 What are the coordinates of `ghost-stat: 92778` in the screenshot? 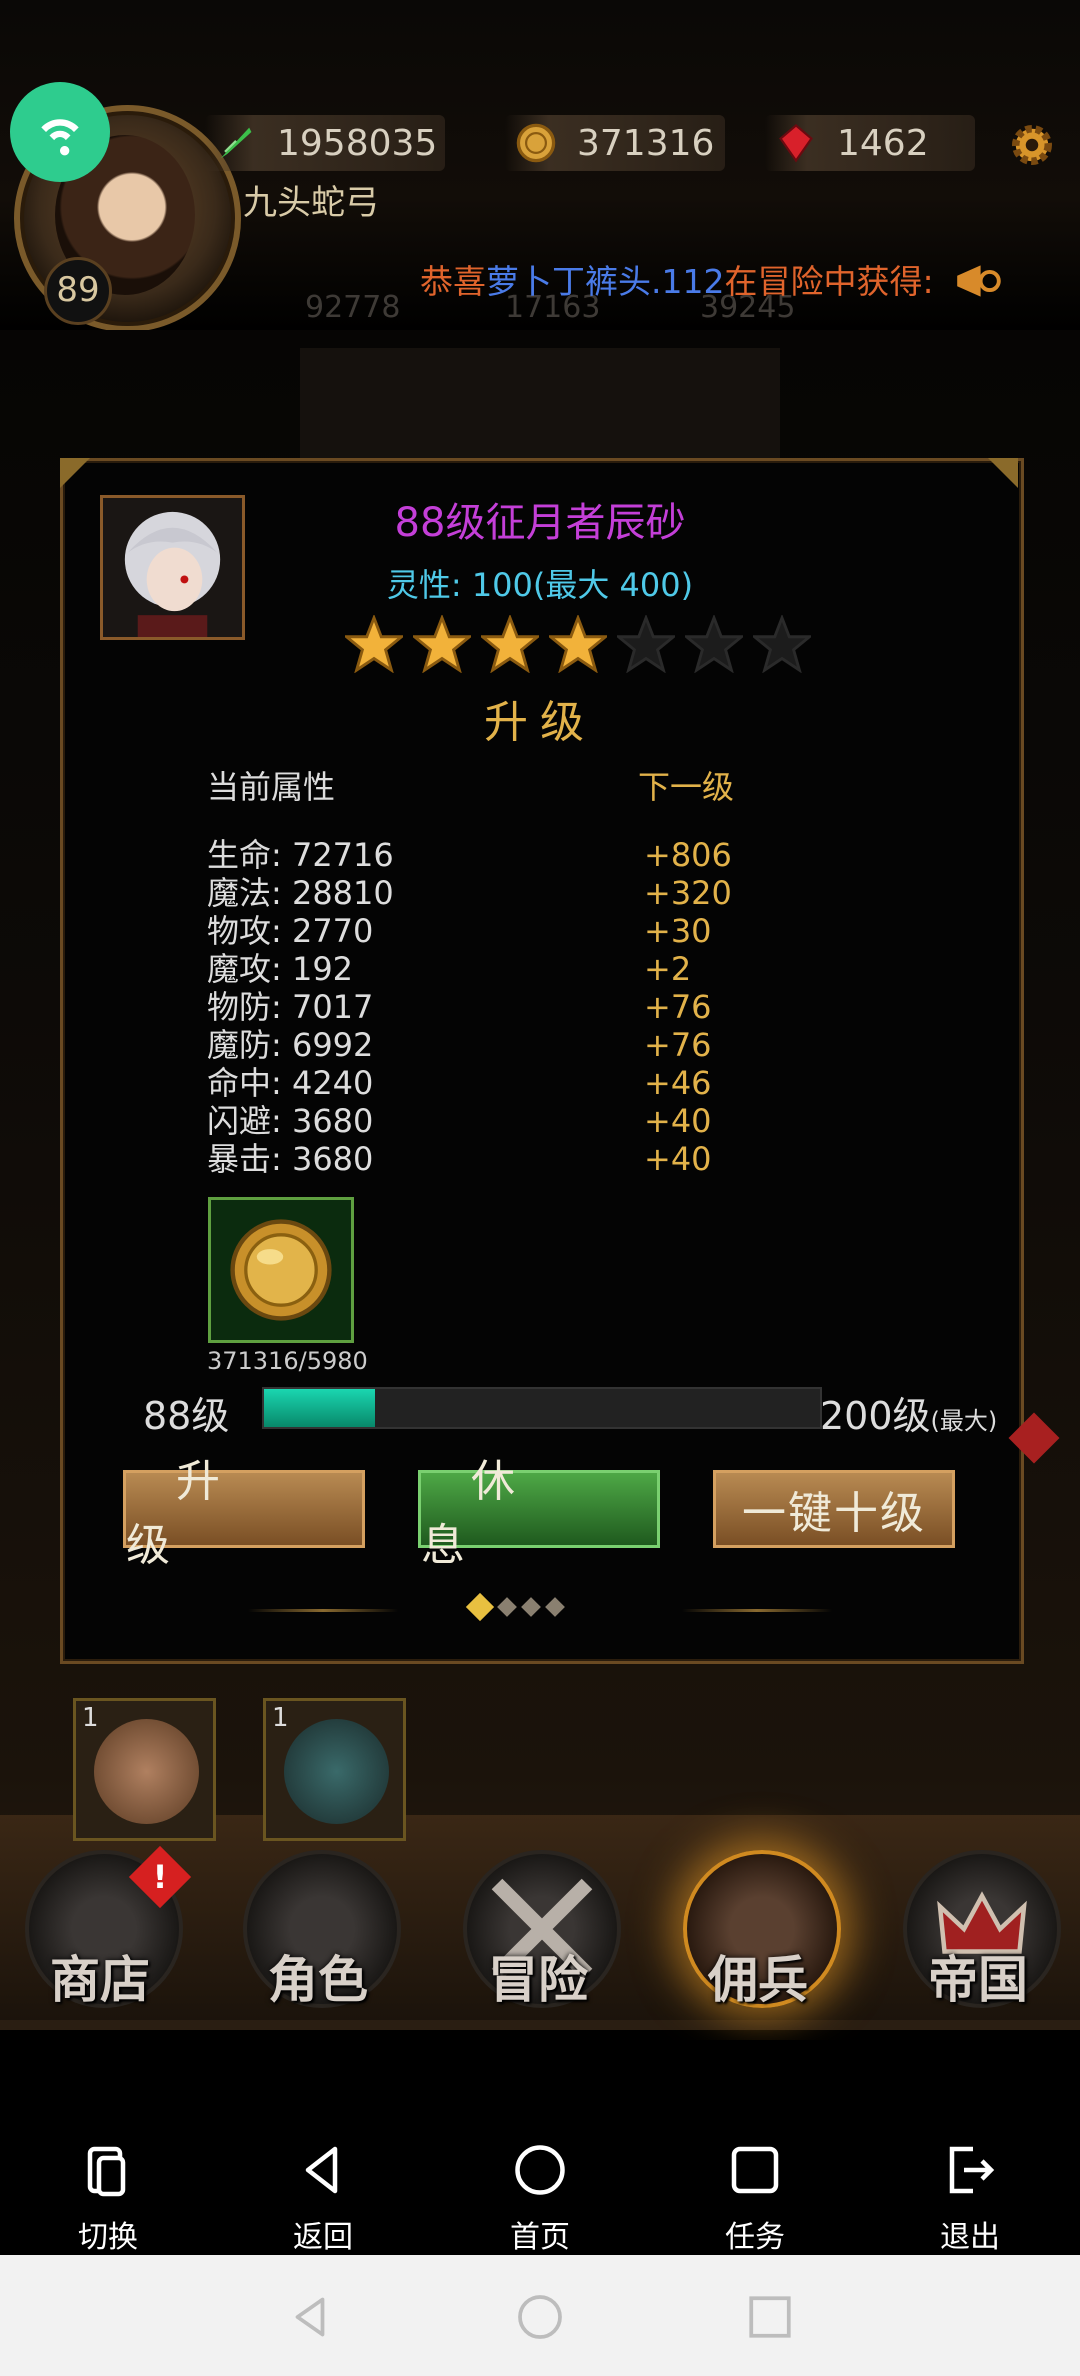 It's located at (353, 307).